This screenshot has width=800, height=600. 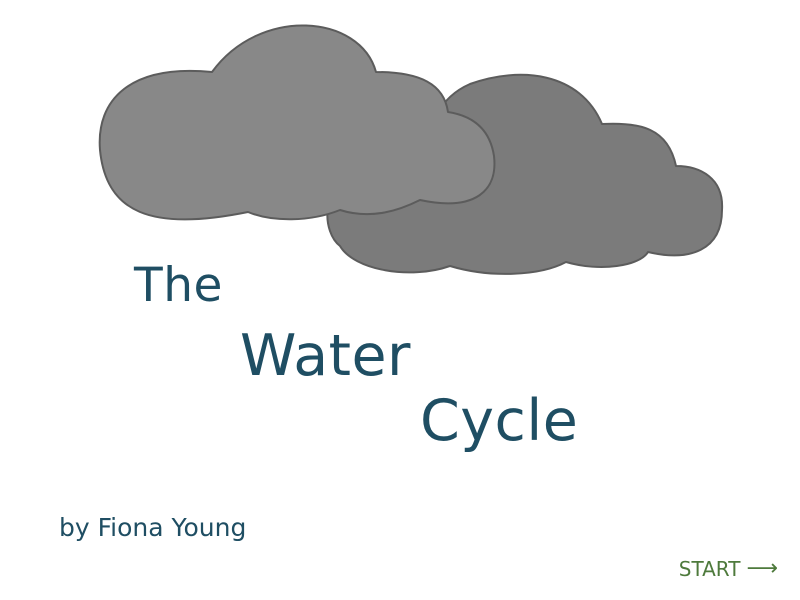 What do you see at coordinates (178, 285) in the screenshot?
I see `title-word-the: The` at bounding box center [178, 285].